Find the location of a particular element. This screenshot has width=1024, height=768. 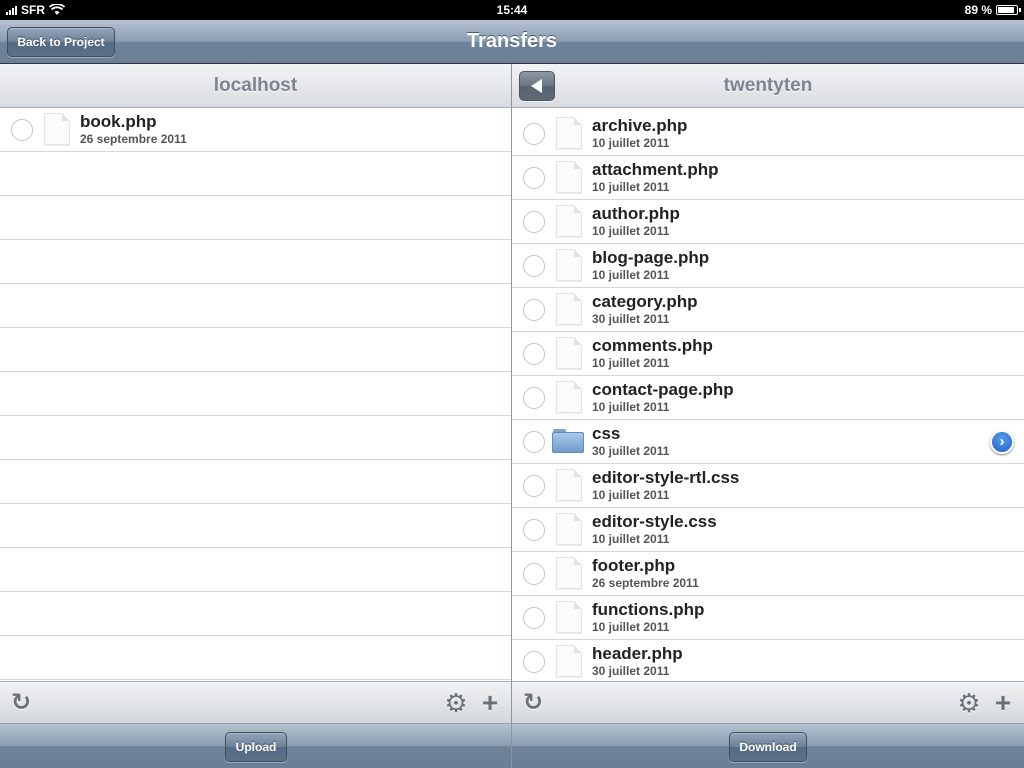

list-item: blog-page.php 10 juillet 2011 is located at coordinates (768, 266).